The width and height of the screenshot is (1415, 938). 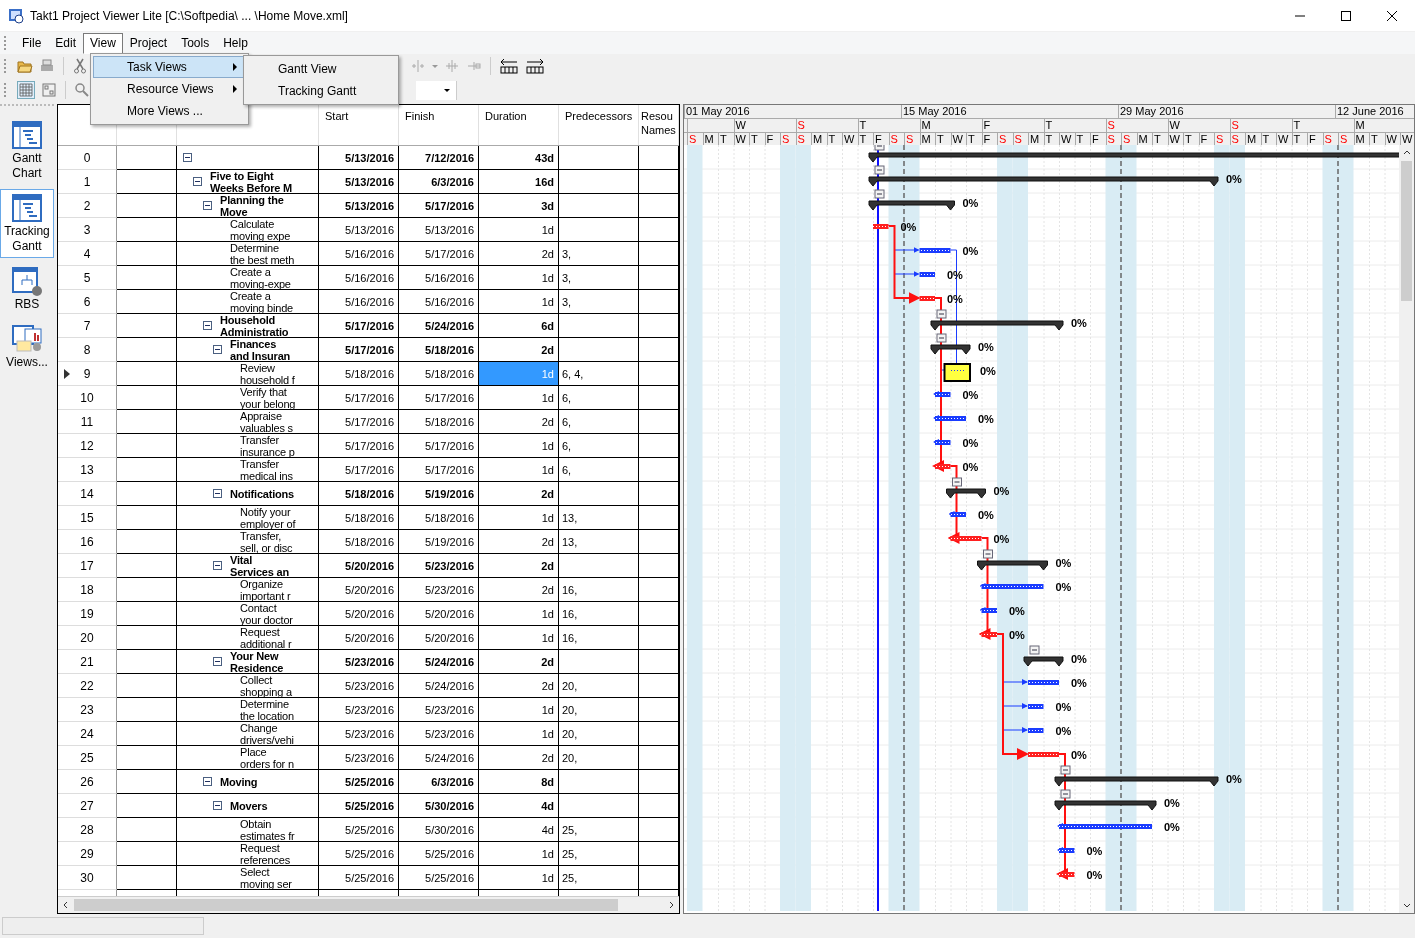 I want to click on menu-item: Resource Views, so click(x=169, y=89).